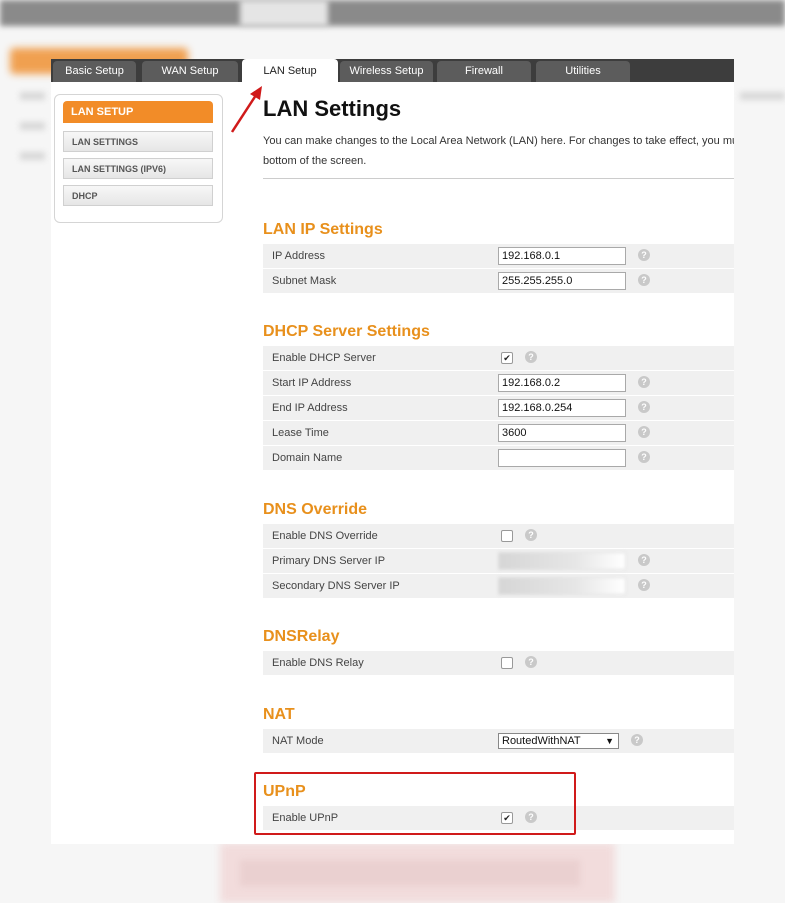 The width and height of the screenshot is (785, 903). What do you see at coordinates (507, 536) in the screenshot?
I see `enable-dns-override-checkbox` at bounding box center [507, 536].